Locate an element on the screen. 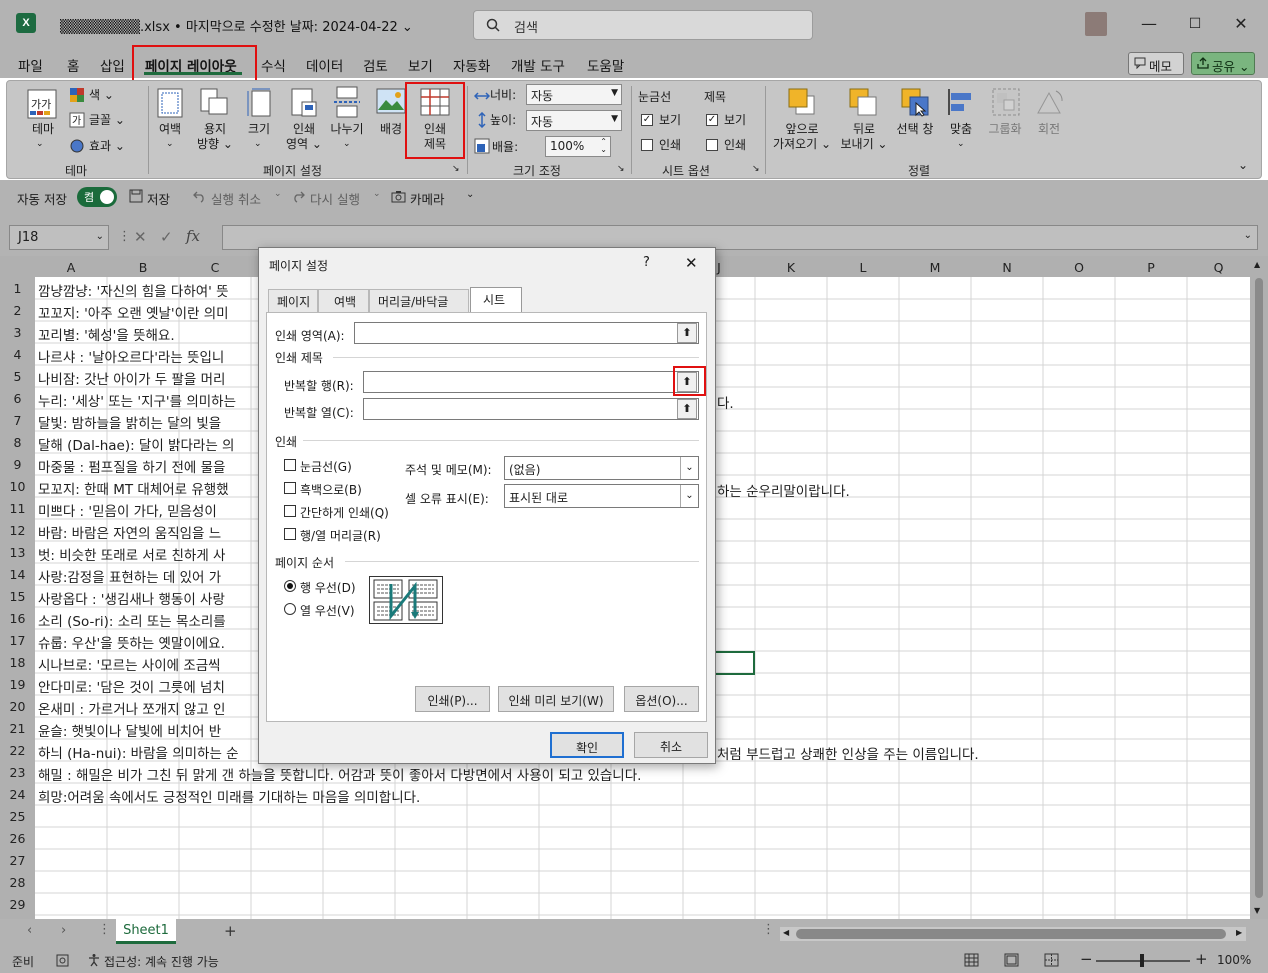 Image resolution: width=1268 pixels, height=973 pixels. cell-text: 모꼬지: 한때 MT 대체어로 유행했 is located at coordinates (133, 488).